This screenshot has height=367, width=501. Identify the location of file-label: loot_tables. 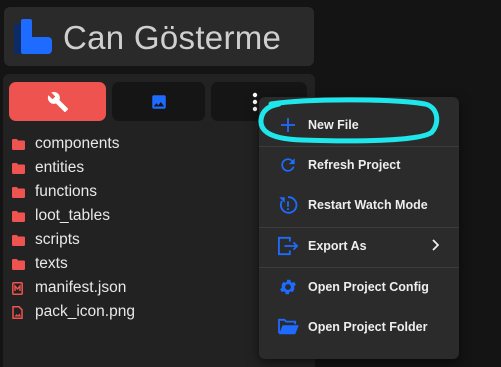
(72, 215).